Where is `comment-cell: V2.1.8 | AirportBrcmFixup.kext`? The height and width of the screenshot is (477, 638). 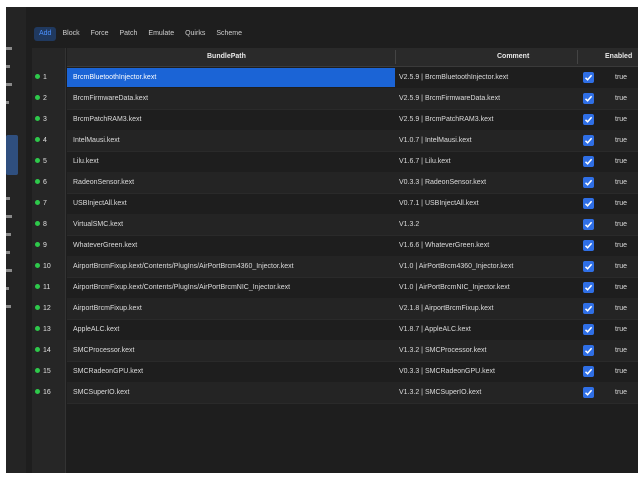
comment-cell: V2.1.8 | AirportBrcmFixup.kext is located at coordinates (446, 308).